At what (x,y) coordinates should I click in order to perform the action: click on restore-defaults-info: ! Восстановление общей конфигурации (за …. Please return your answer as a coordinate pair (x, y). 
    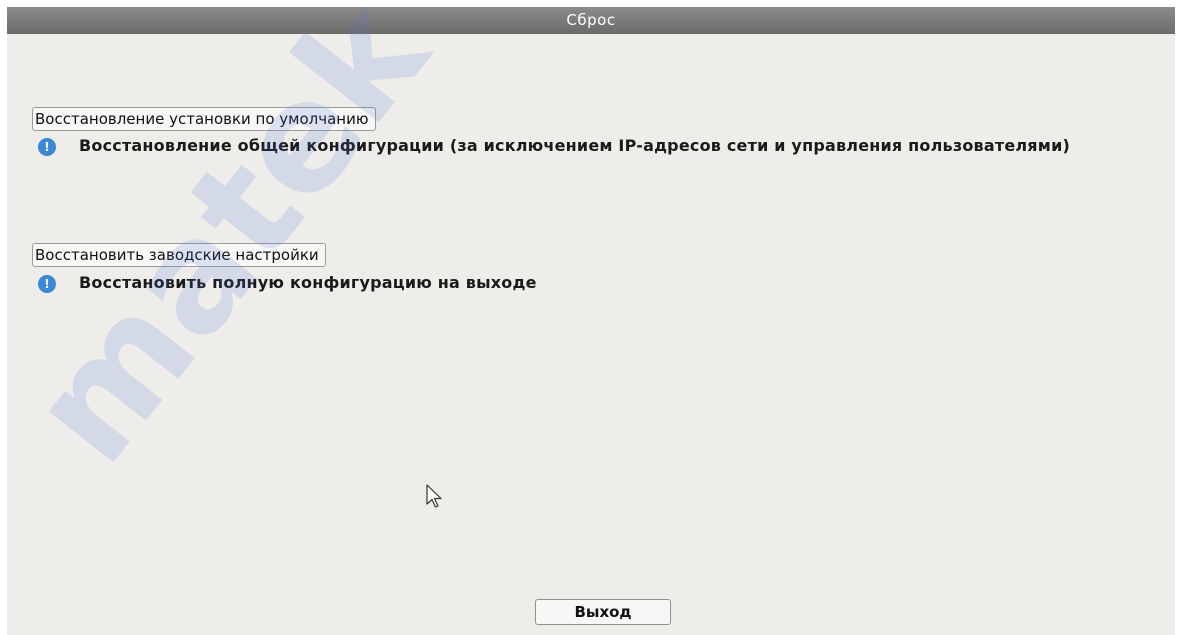
    Looking at the image, I should click on (563, 146).